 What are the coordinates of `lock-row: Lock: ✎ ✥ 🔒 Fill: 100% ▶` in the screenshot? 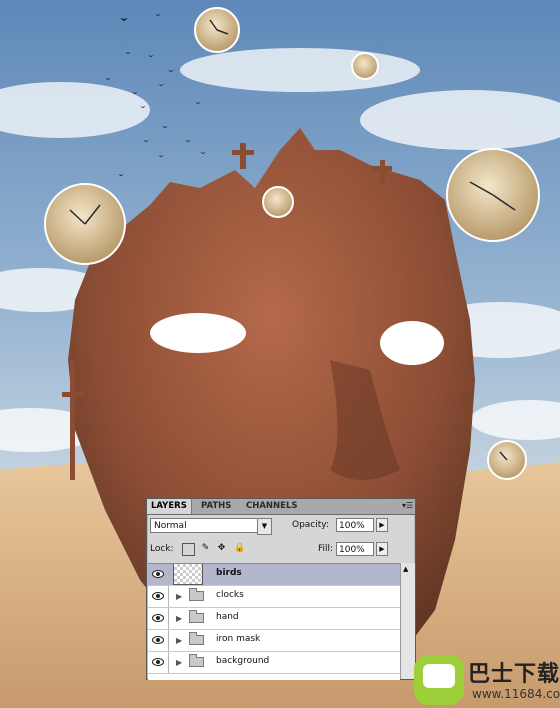 It's located at (281, 551).